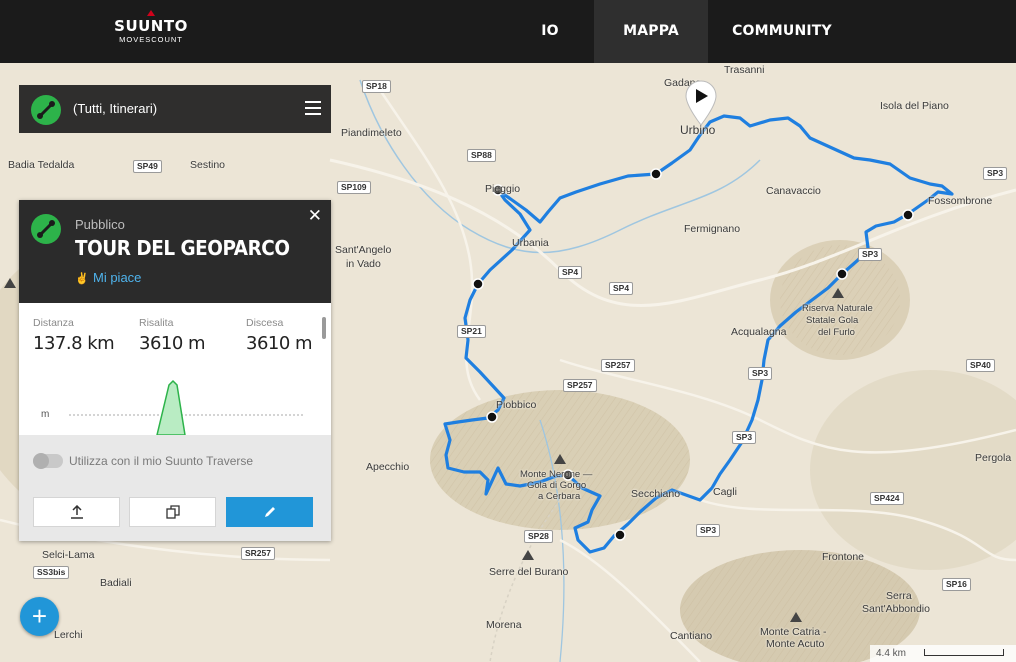 The width and height of the screenshot is (1016, 662). Describe the element at coordinates (74, 343) in the screenshot. I see `stat-value: 137.8 km` at that location.